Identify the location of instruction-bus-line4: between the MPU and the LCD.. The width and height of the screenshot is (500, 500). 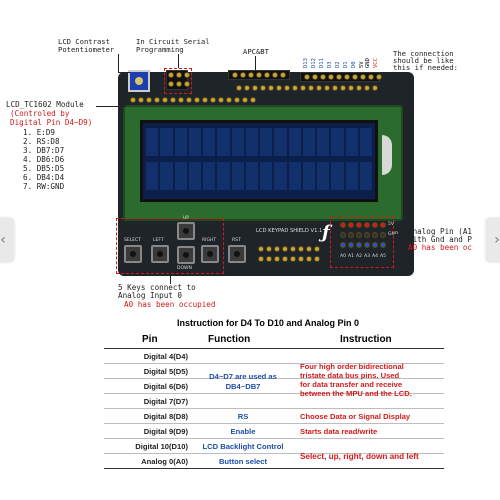
(356, 393).